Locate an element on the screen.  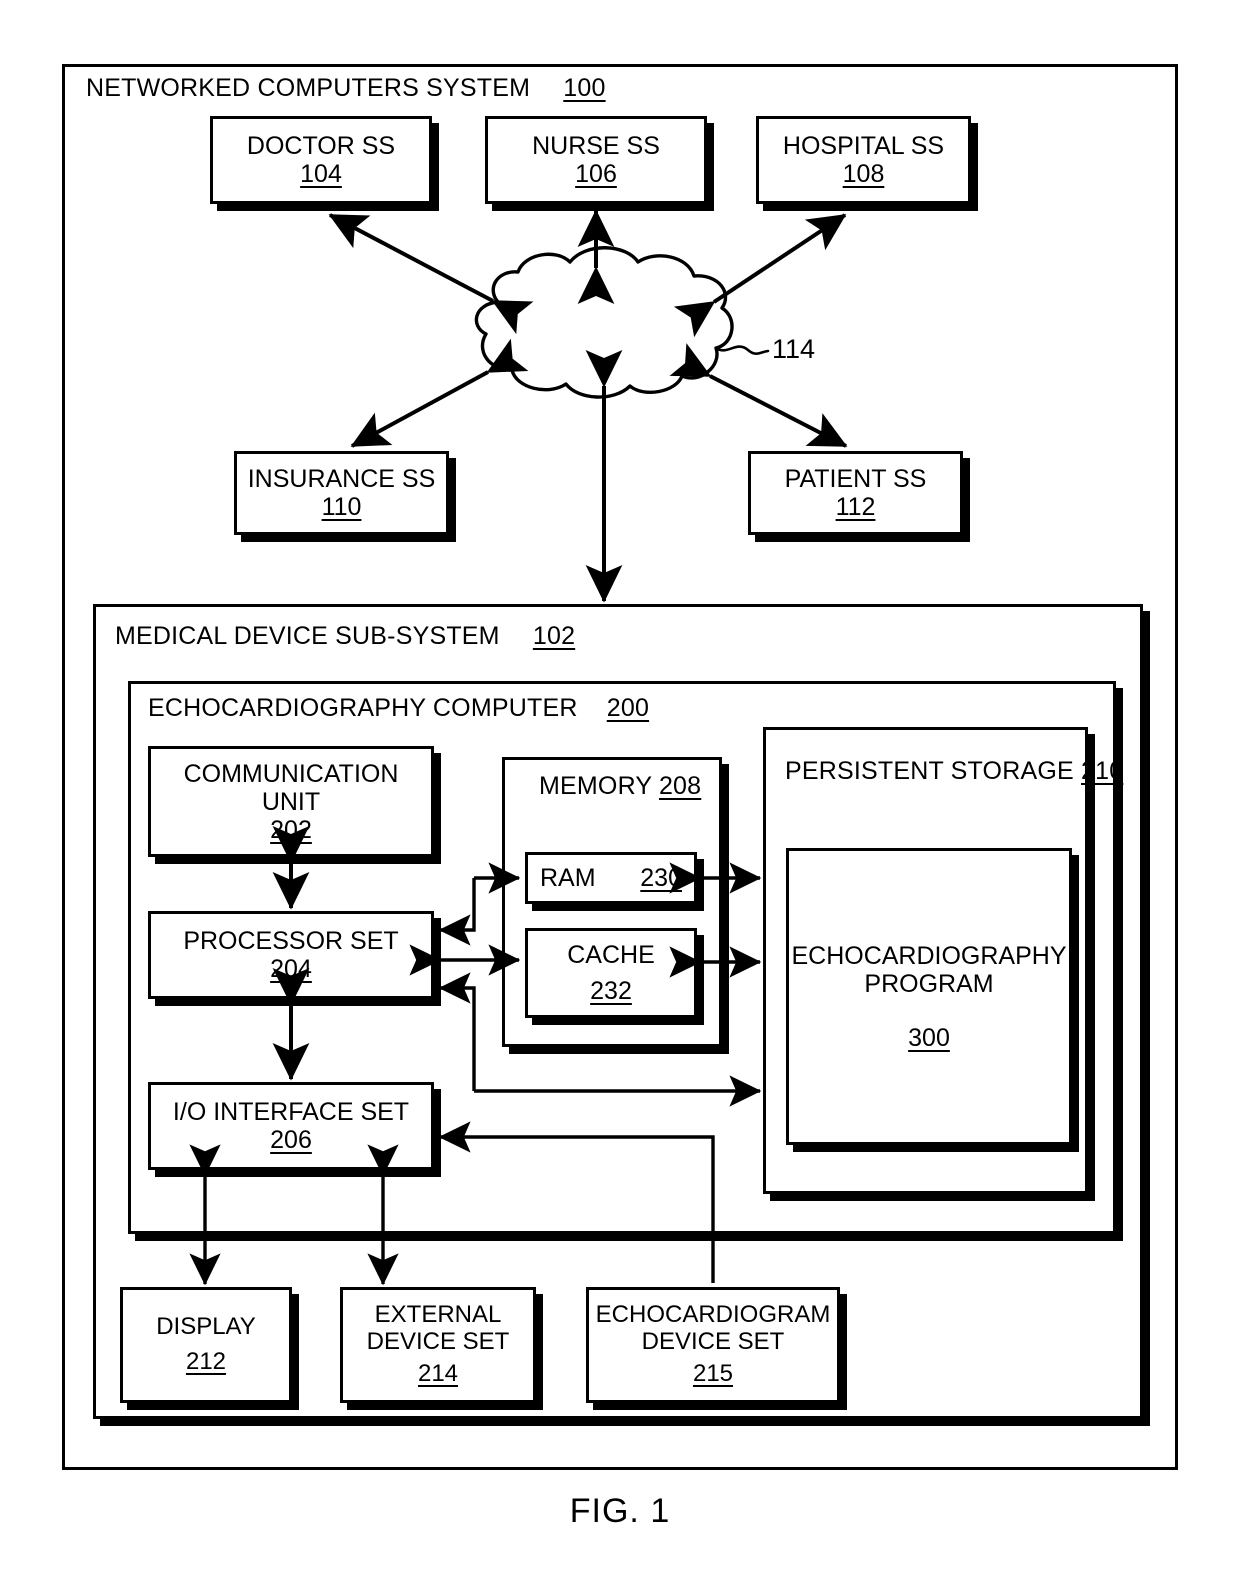
nurse-ss-ref: 106 is located at coordinates (596, 174).